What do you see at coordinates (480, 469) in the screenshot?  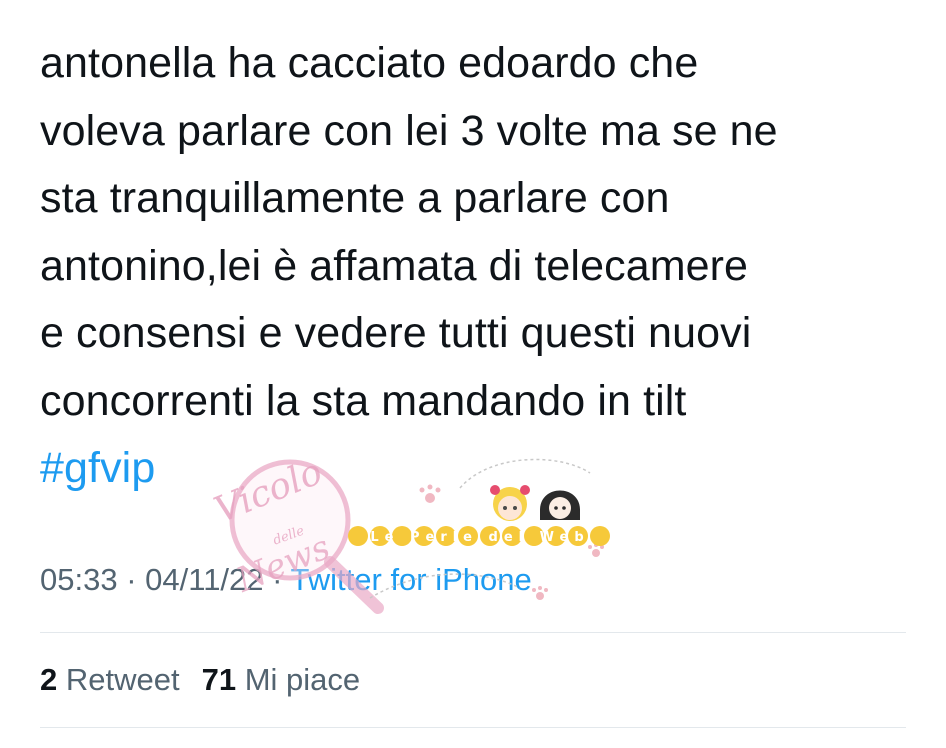 I see `hashtag-link: #gfvip` at bounding box center [480, 469].